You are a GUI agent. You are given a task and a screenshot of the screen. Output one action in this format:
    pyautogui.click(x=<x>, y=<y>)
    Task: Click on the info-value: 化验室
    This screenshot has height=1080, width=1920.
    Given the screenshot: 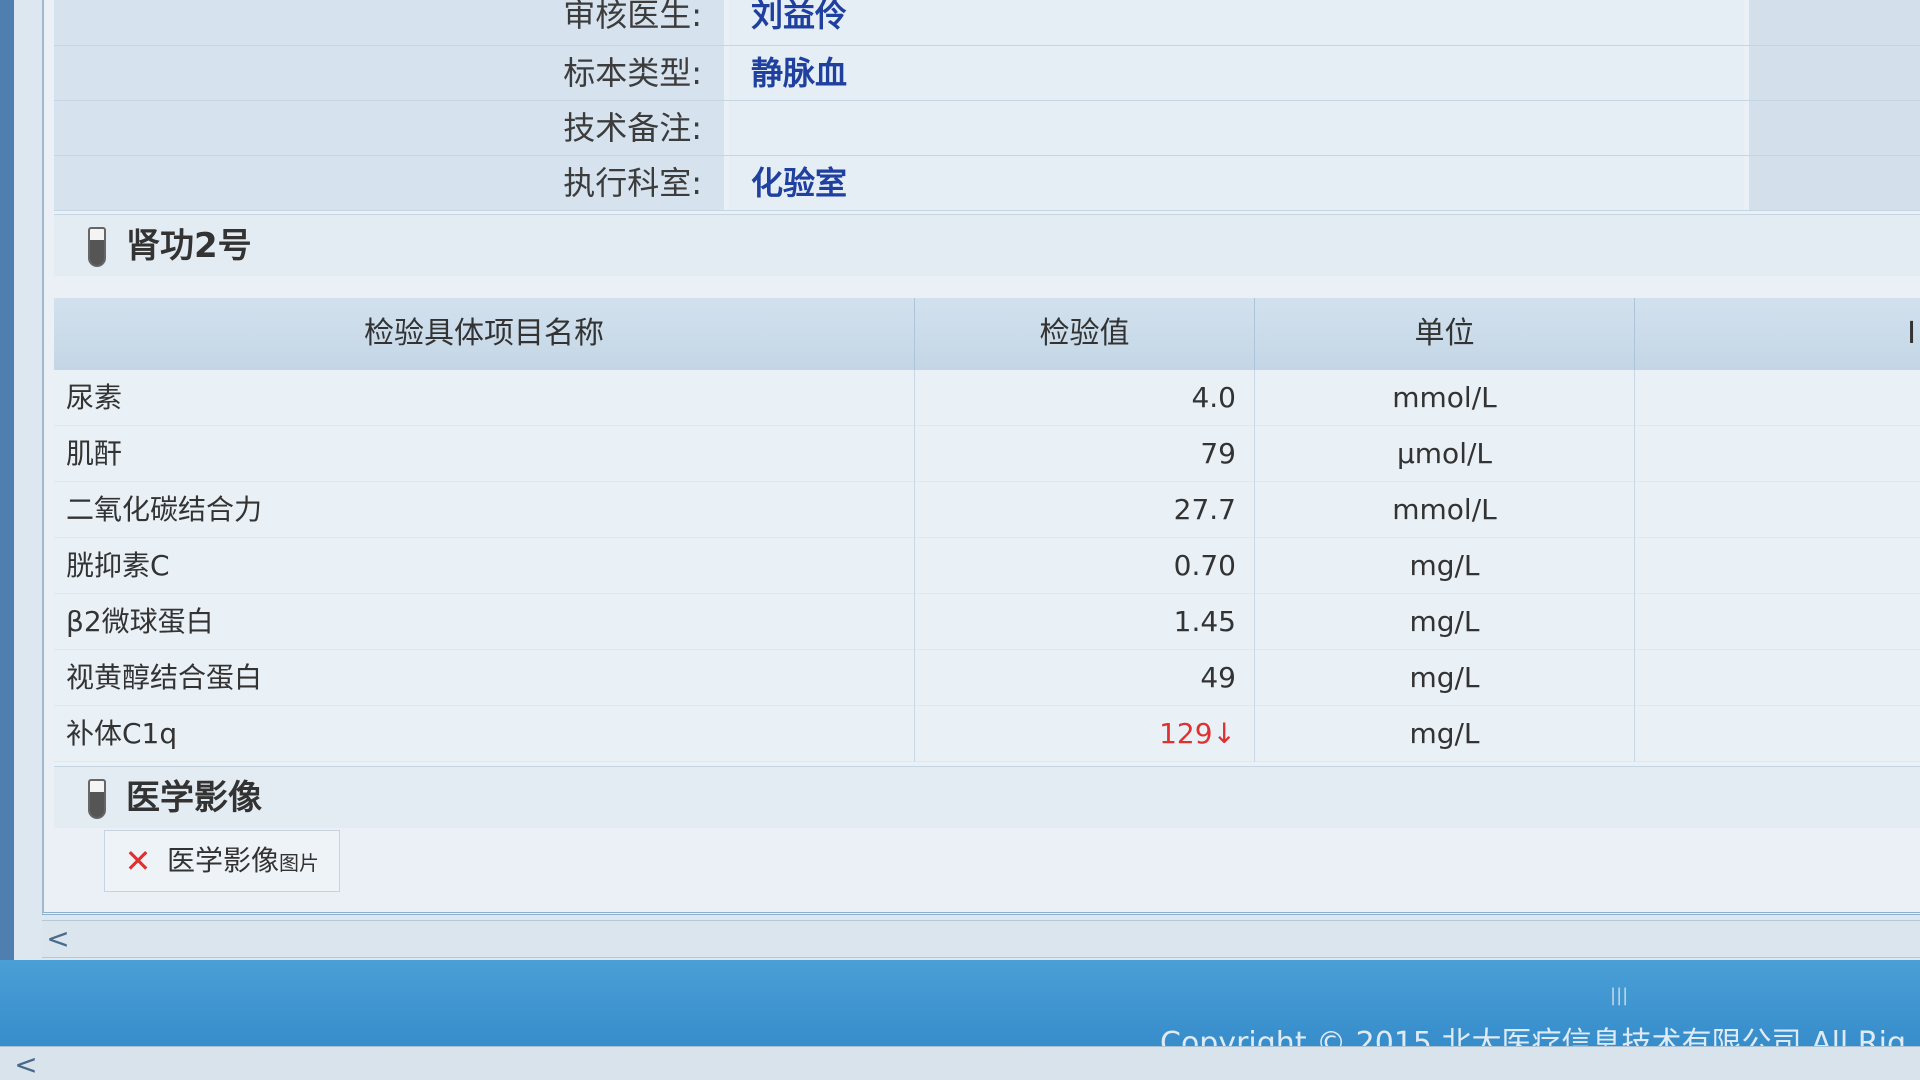 What is the action you would take?
    pyautogui.click(x=1236, y=183)
    